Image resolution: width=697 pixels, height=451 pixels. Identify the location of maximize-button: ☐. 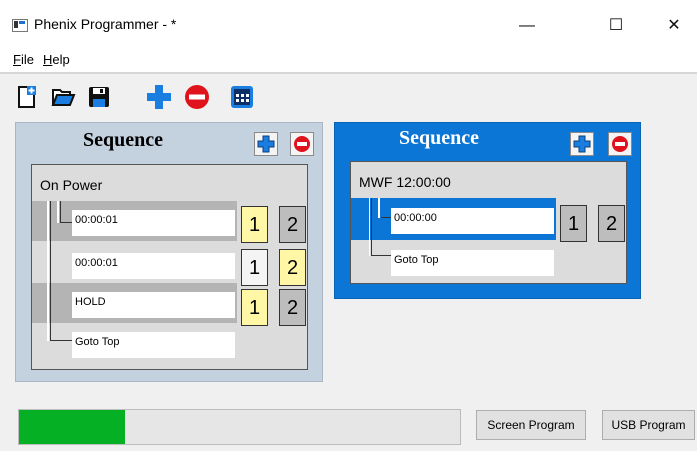
(616, 26).